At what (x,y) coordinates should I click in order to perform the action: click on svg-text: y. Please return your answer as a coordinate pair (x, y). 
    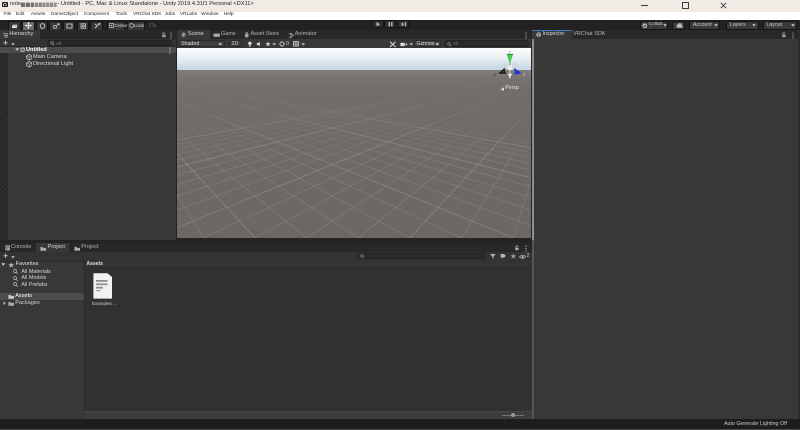
    Looking at the image, I should click on (510, 51).